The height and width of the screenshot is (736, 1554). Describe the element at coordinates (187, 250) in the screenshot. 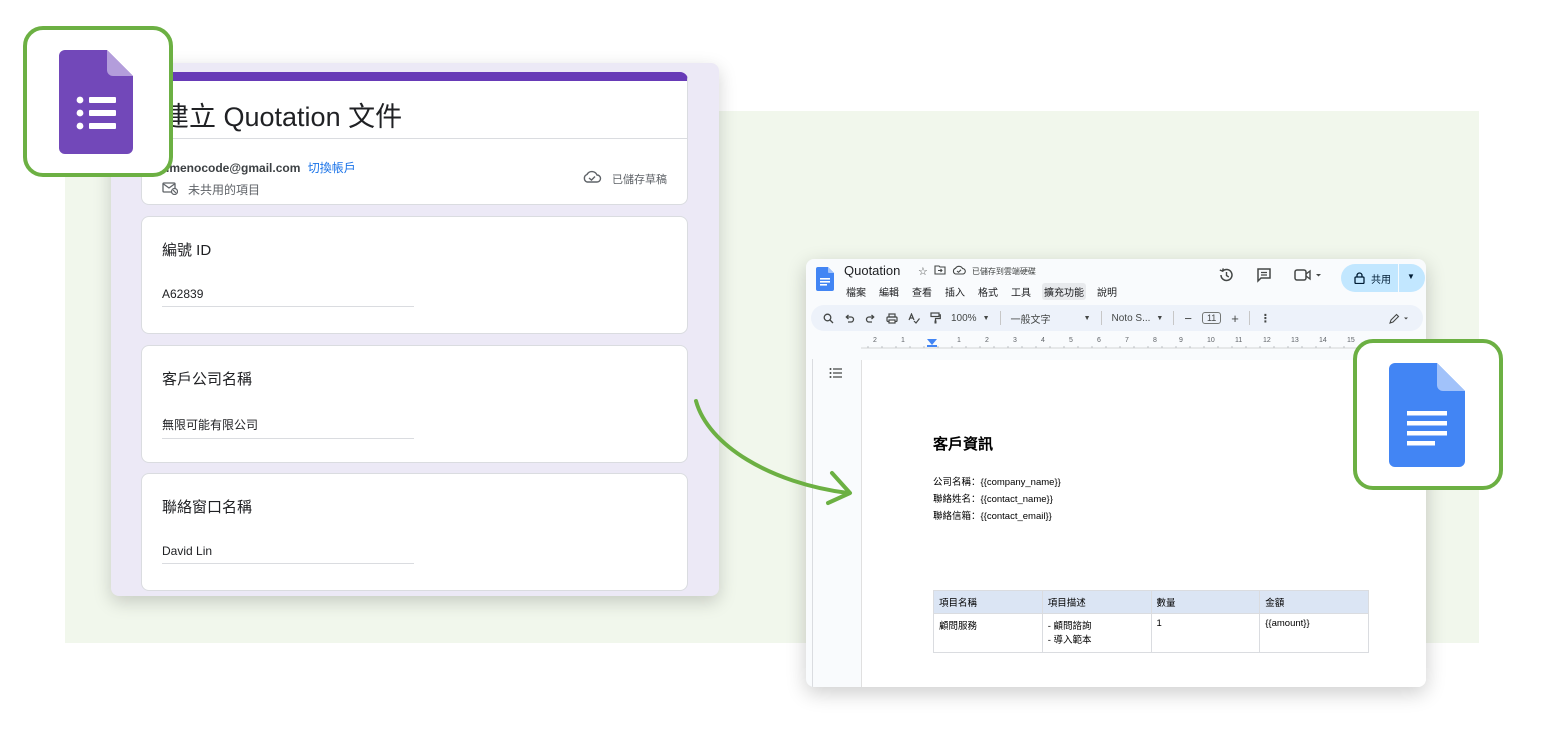

I see `question-label: 編號 ID` at that location.